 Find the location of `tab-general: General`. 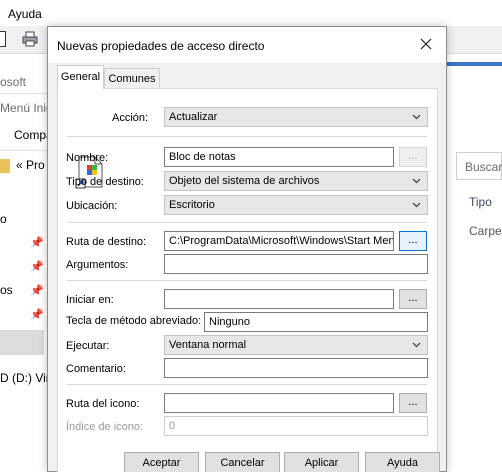

tab-general: General is located at coordinates (80, 77).